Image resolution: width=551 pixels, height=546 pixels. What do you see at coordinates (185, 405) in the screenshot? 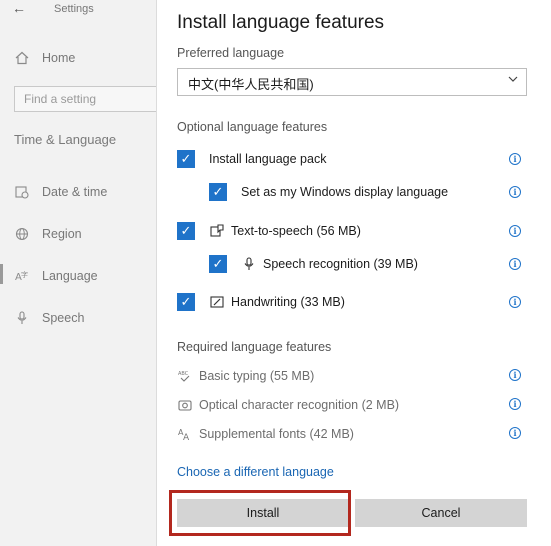
I see `camera-icon` at bounding box center [185, 405].